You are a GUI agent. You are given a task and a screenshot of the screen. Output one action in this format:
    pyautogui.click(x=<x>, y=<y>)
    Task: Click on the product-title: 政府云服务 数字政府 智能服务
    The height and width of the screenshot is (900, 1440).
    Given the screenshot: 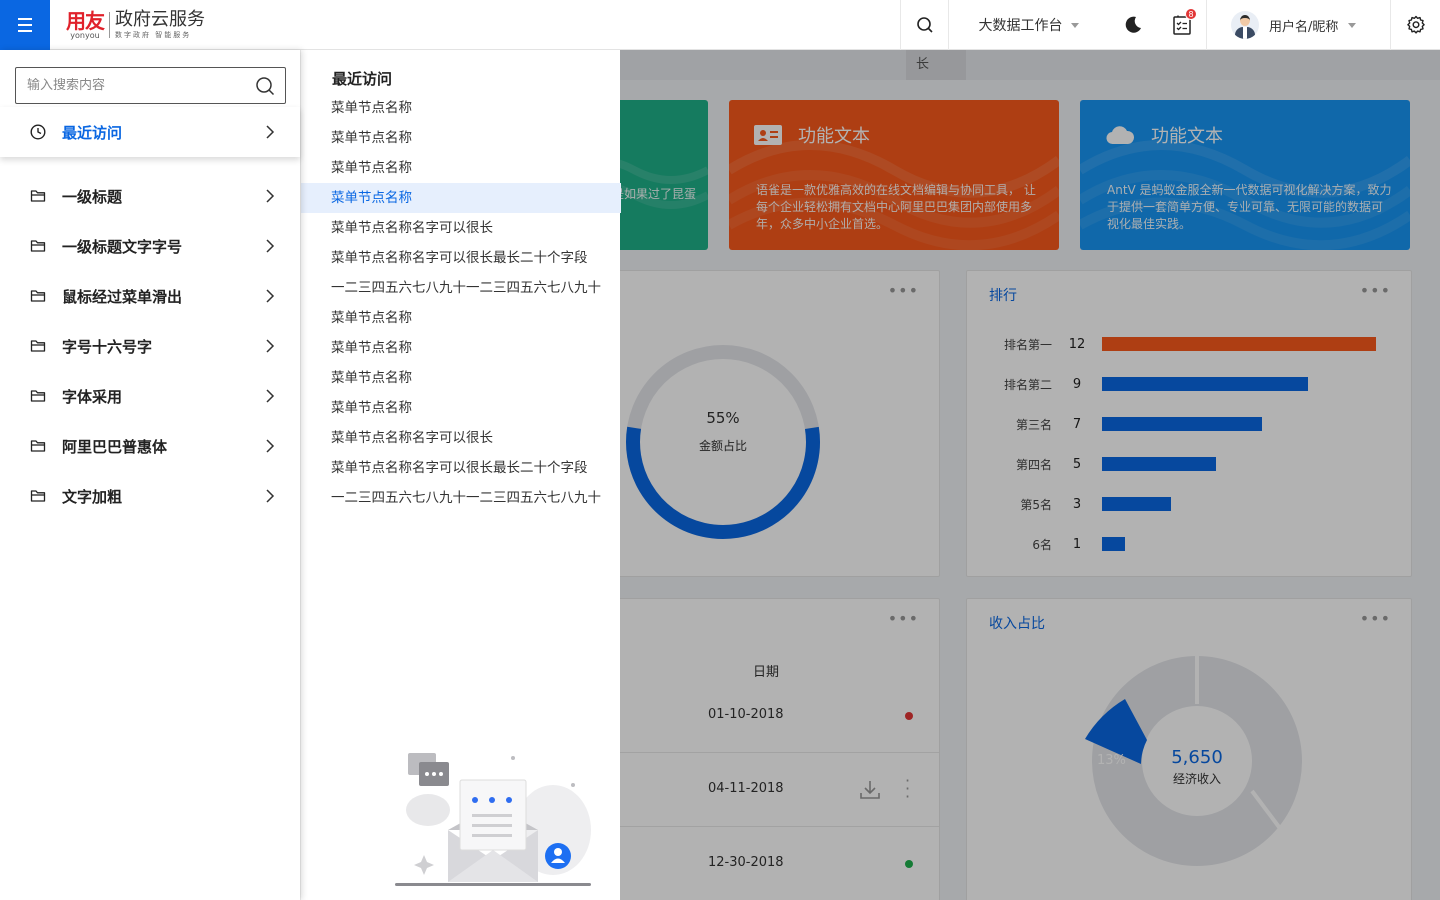 What is the action you would take?
    pyautogui.click(x=160, y=25)
    